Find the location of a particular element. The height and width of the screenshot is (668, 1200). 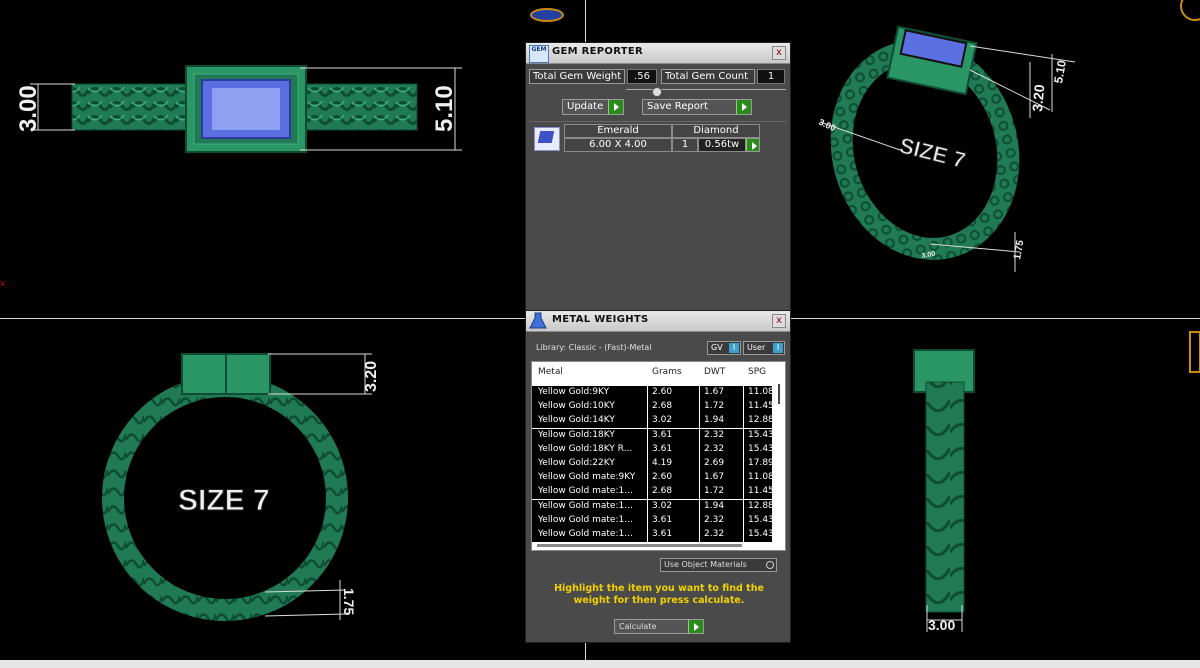

table-cell: 3.02 is located at coordinates (662, 505).